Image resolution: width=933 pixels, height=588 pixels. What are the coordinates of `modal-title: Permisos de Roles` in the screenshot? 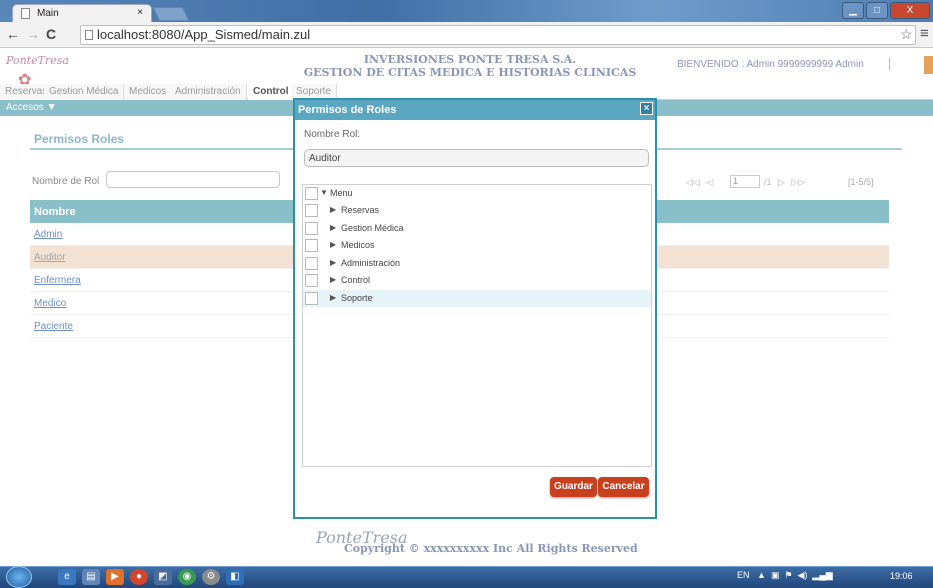 It's located at (347, 110).